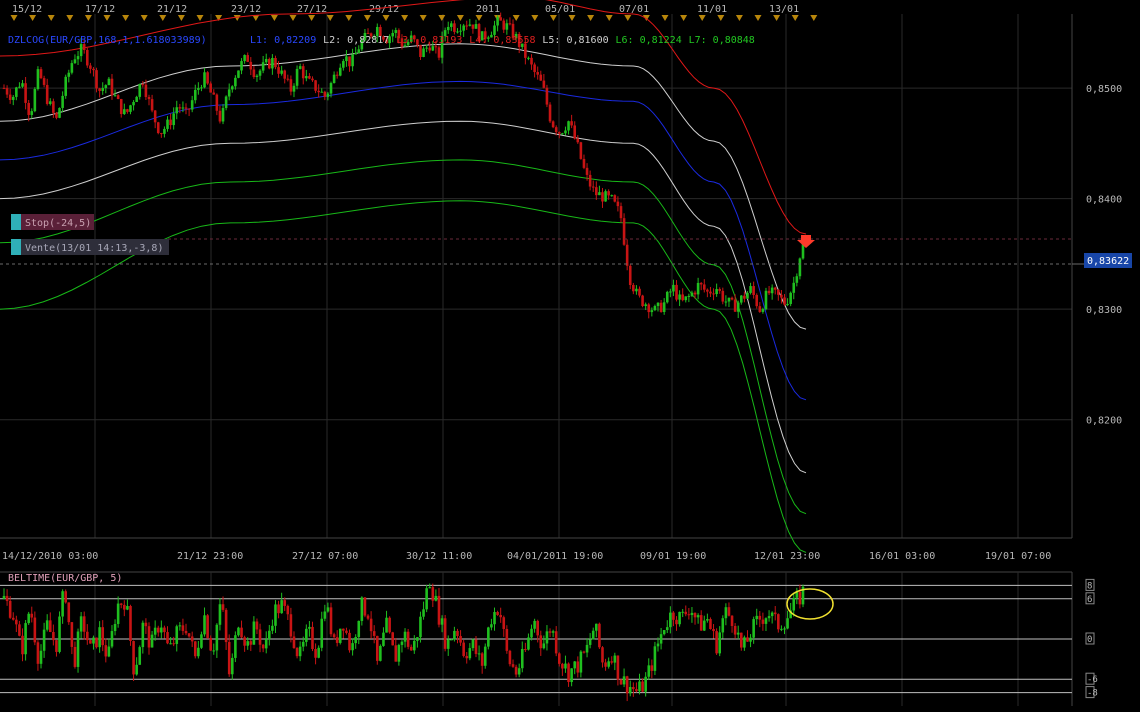 The width and height of the screenshot is (1140, 712). I want to click on x-date-label: 19/01 07:00, so click(1018, 556).